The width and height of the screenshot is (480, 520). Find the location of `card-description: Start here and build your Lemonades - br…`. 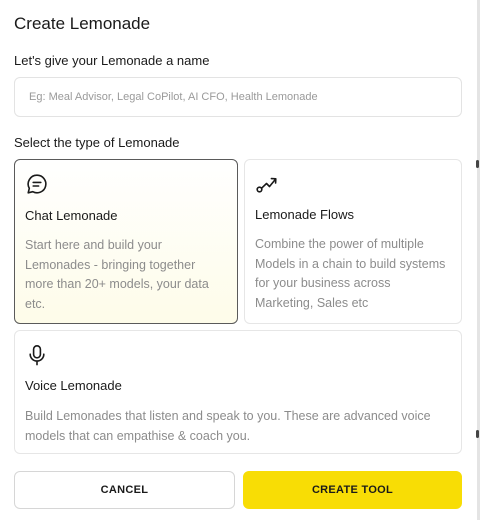

card-description: Start here and build your Lemonades - br… is located at coordinates (117, 274).